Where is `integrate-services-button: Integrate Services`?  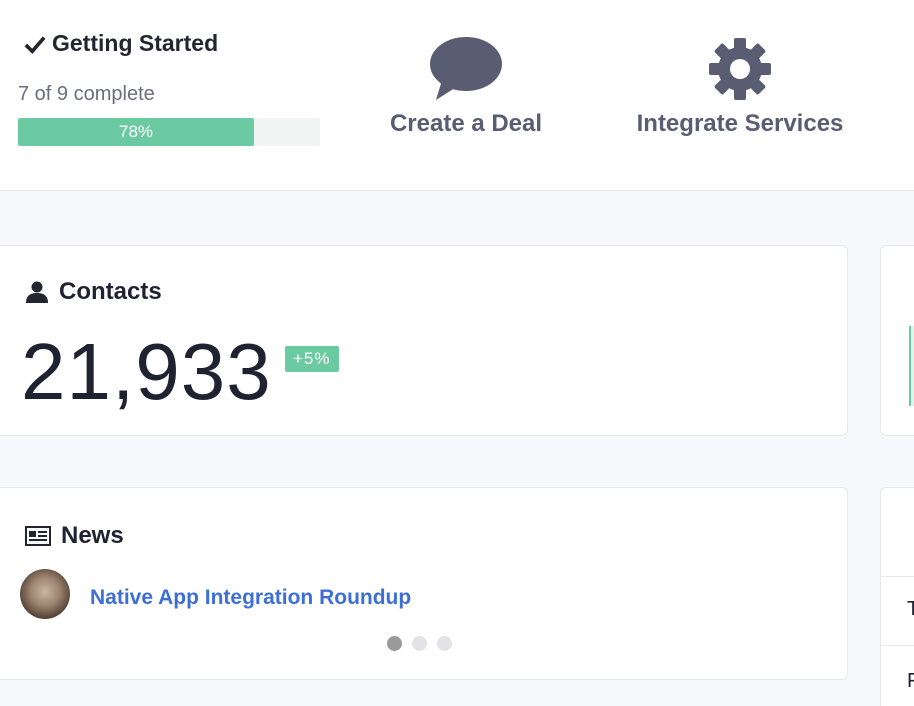 integrate-services-button: Integrate Services is located at coordinates (740, 87).